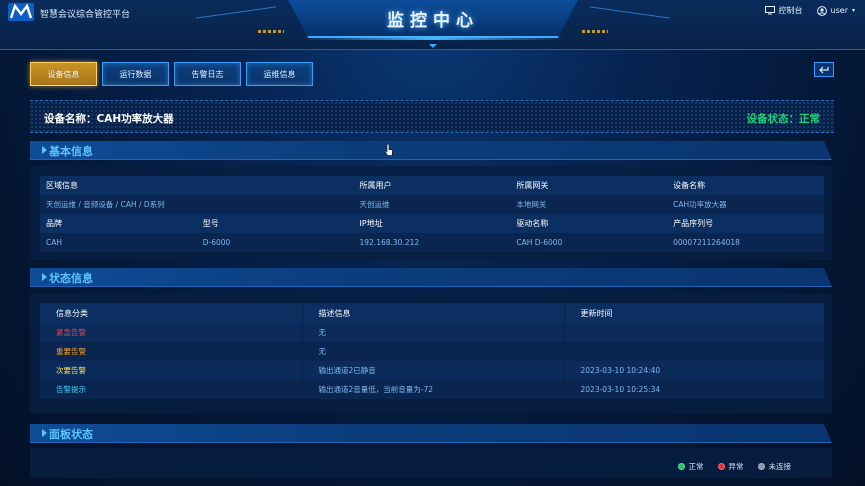  I want to click on tab-bar: 设备信息 运行数据 告警日志 运维信息, so click(171, 74).